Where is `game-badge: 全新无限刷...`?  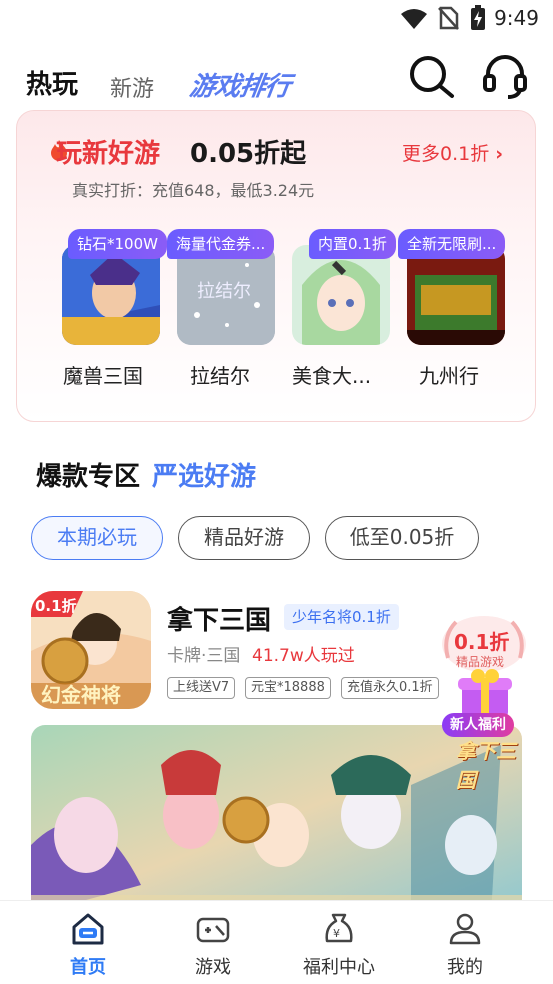
game-badge: 全新无限刷... is located at coordinates (452, 244).